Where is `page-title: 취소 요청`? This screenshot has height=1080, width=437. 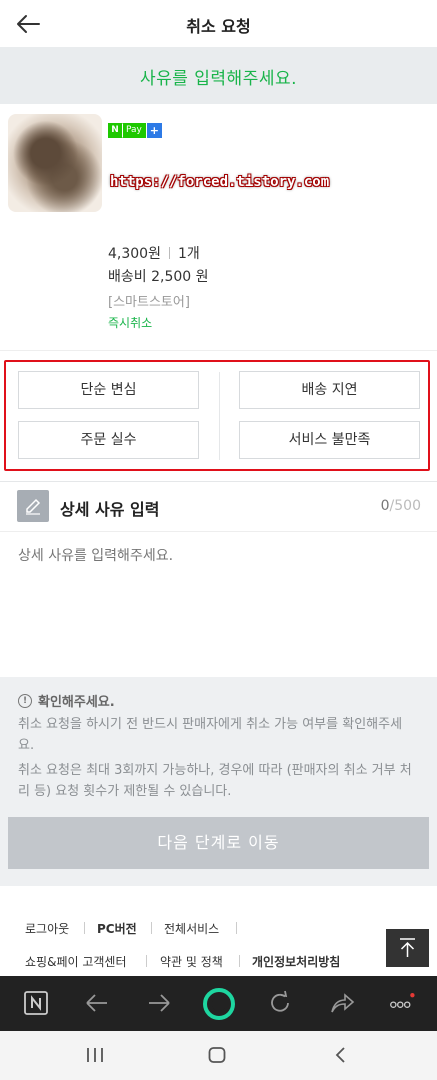 page-title: 취소 요청 is located at coordinates (218, 26).